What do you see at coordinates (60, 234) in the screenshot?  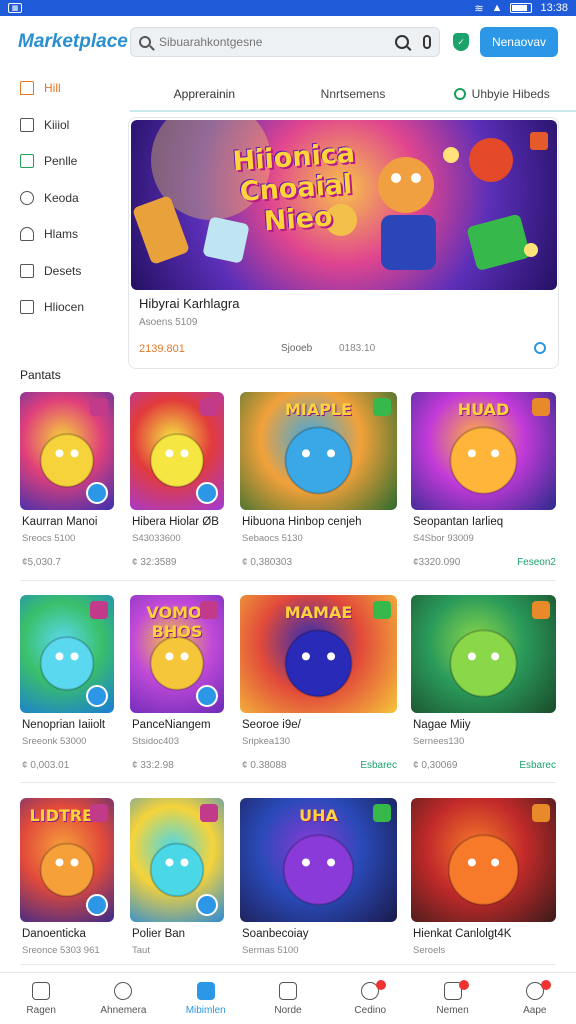 I see `sidebar-item-user: Hlams` at bounding box center [60, 234].